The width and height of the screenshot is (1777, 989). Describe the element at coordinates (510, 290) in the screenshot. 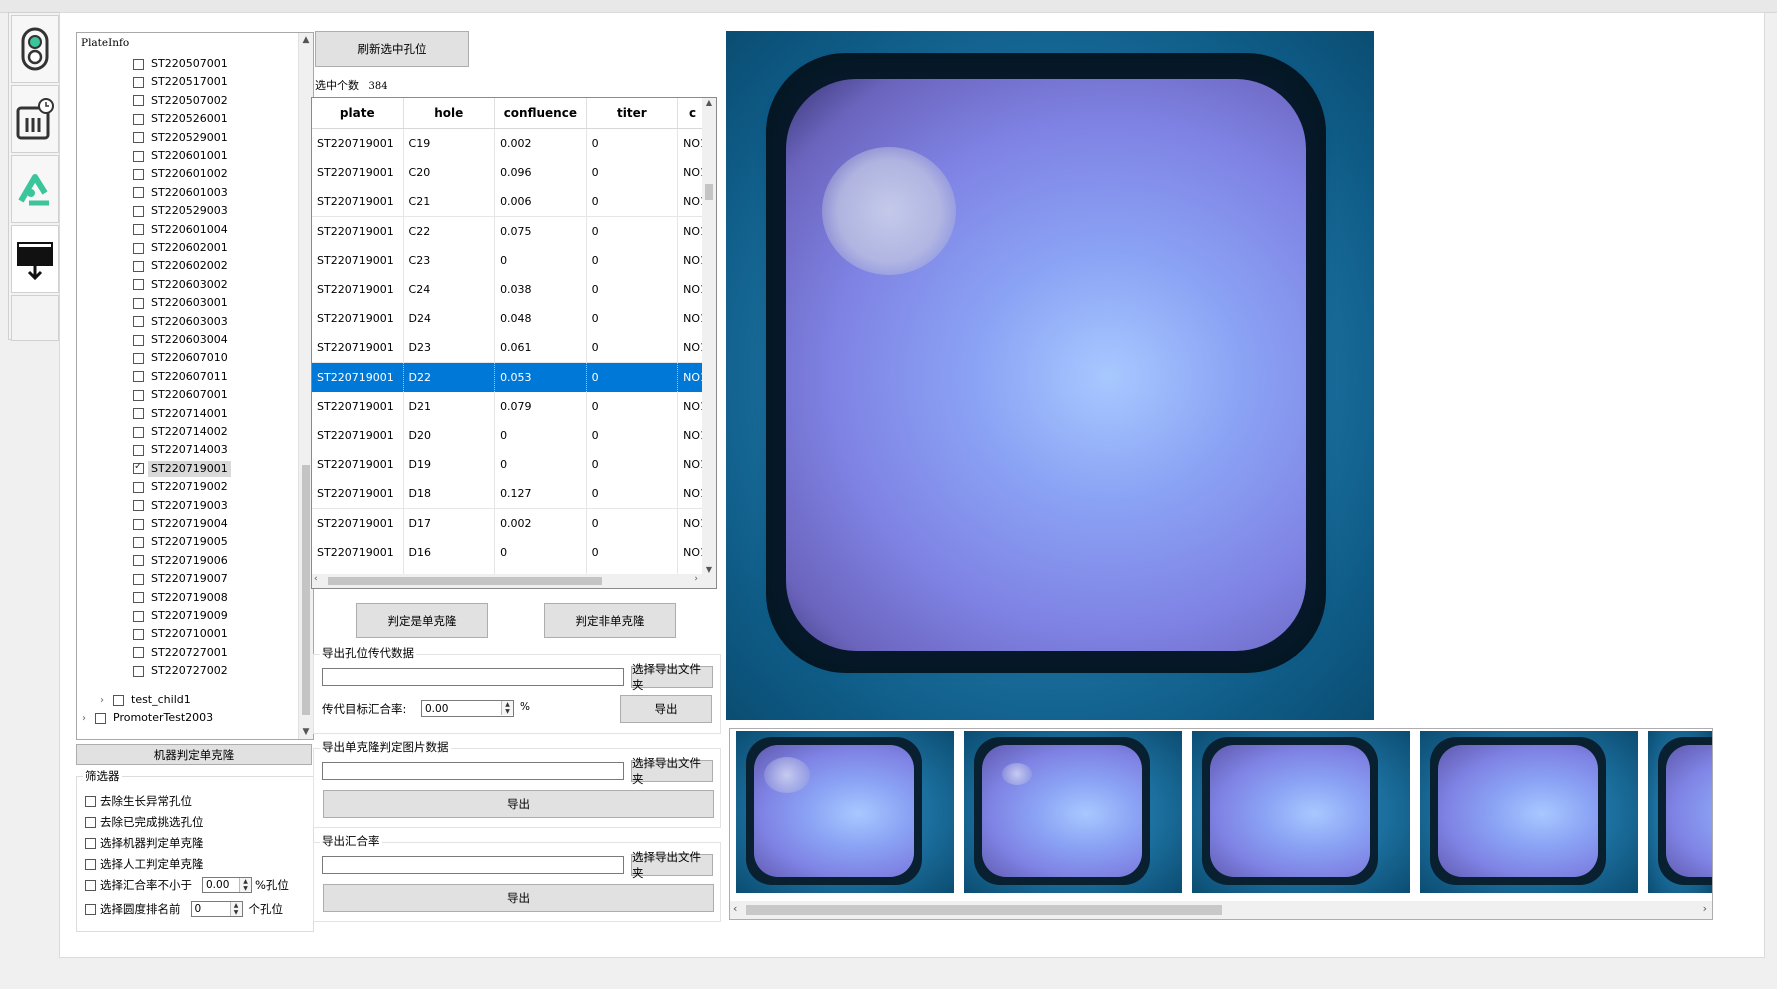

I see `table-row: ST220719001 C24 0.038 0 NO1` at that location.